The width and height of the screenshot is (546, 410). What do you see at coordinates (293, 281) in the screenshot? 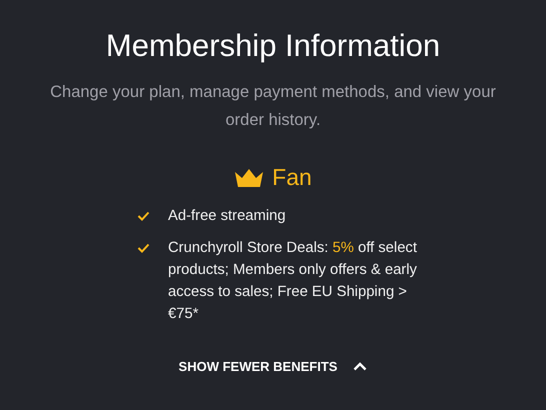
I see `benefit-text: Crunchyroll Store Deals: 5% off select products; Members only offers & early access to sales; Free EU Shipping > €75*` at bounding box center [293, 281].